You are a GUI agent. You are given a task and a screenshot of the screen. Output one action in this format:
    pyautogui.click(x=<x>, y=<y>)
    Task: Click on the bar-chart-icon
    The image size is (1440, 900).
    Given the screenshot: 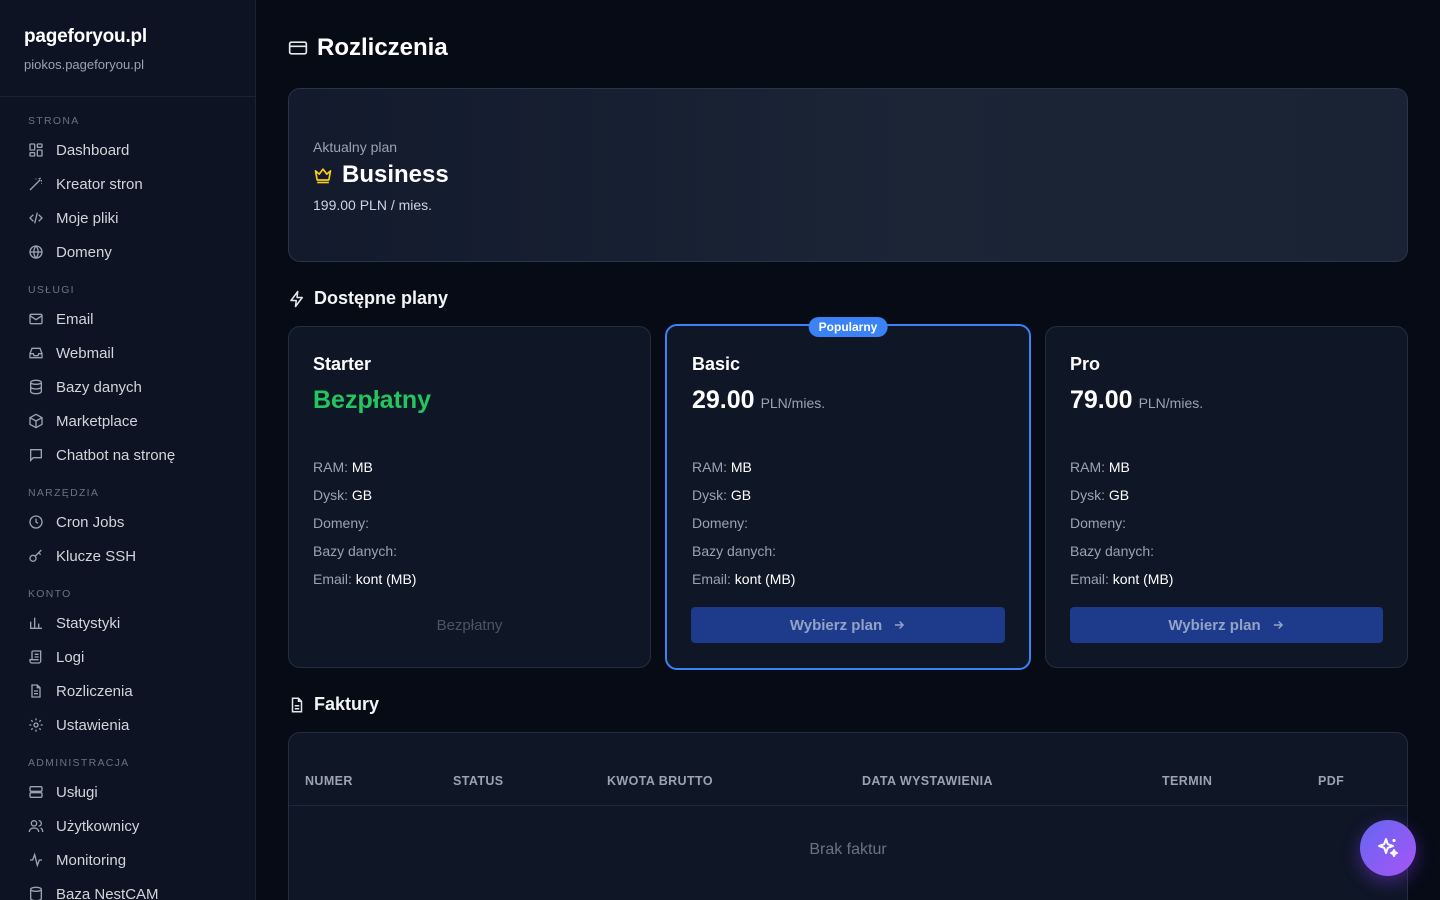 What is the action you would take?
    pyautogui.click(x=36, y=623)
    